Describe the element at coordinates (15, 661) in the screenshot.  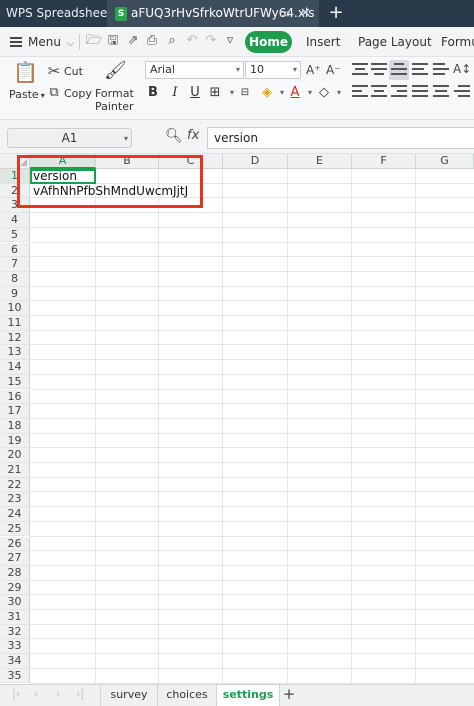
I see `row-header-34: 34` at that location.